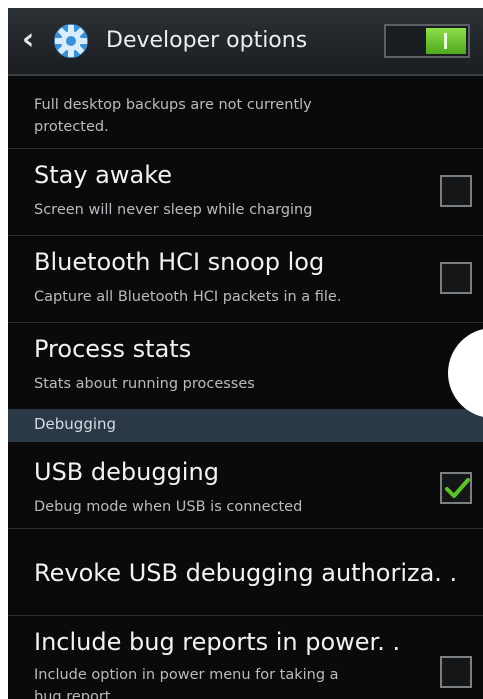 The image size is (483, 699). Describe the element at coordinates (173, 210) in the screenshot. I see `item-subtitle: Screen will never sleep while charging` at that location.